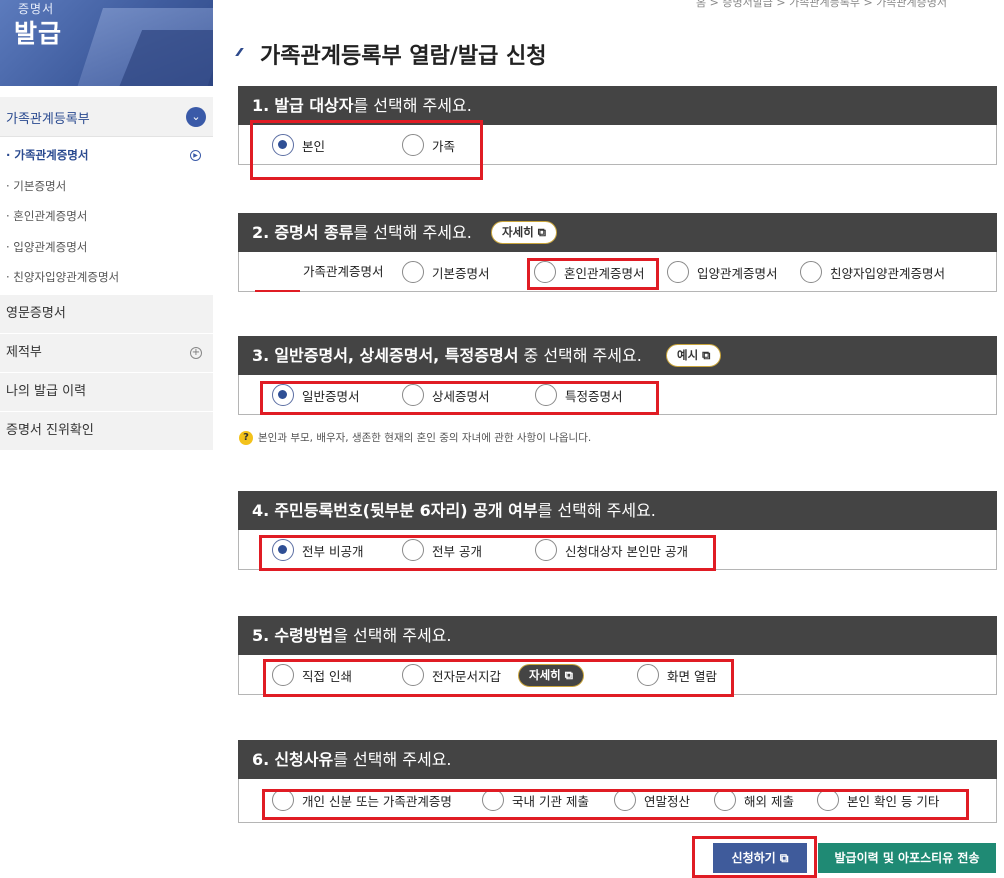  Describe the element at coordinates (403, 56) in the screenshot. I see `page-title: 가족관계등록부 열람/발급 신청` at that location.